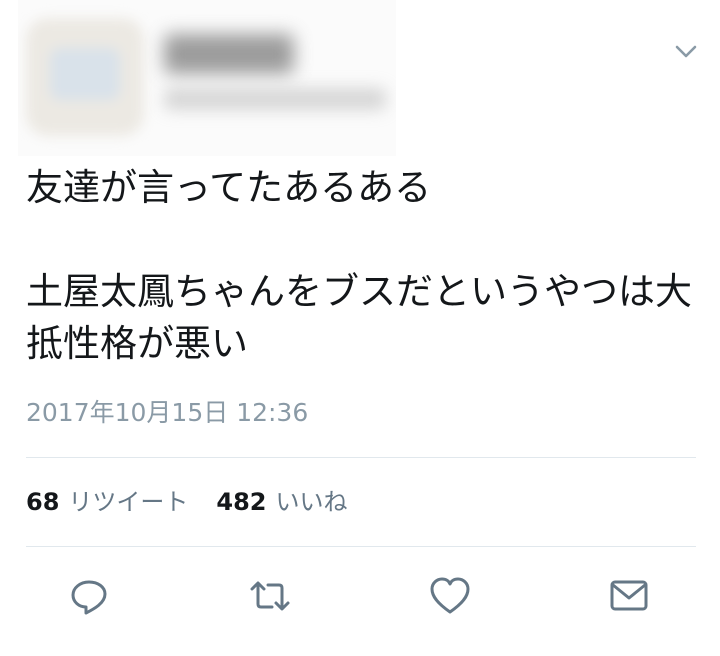  Describe the element at coordinates (128, 502) in the screenshot. I see `retweet-label: リツイート` at that location.